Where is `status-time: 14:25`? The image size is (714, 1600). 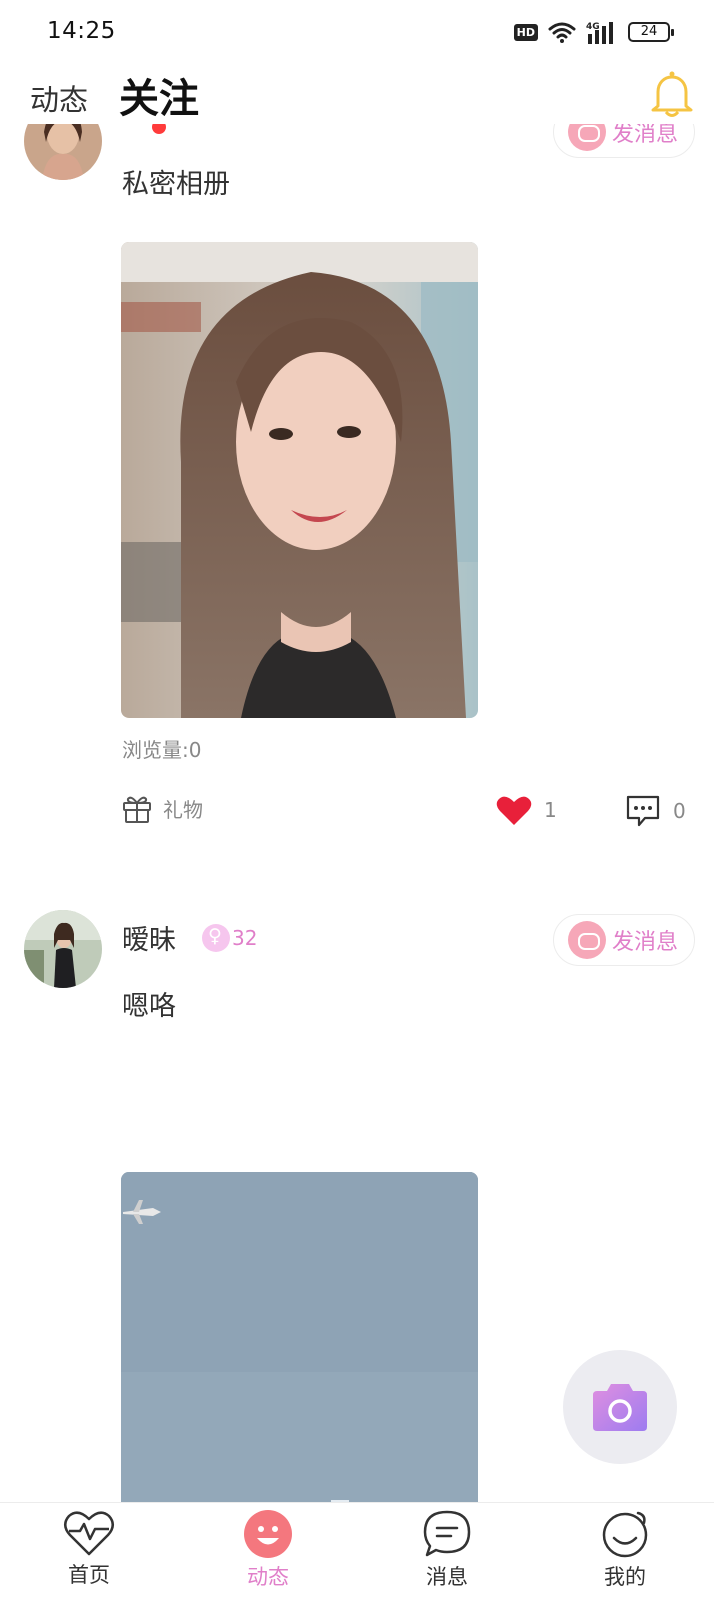 status-time: 14:25 is located at coordinates (81, 31).